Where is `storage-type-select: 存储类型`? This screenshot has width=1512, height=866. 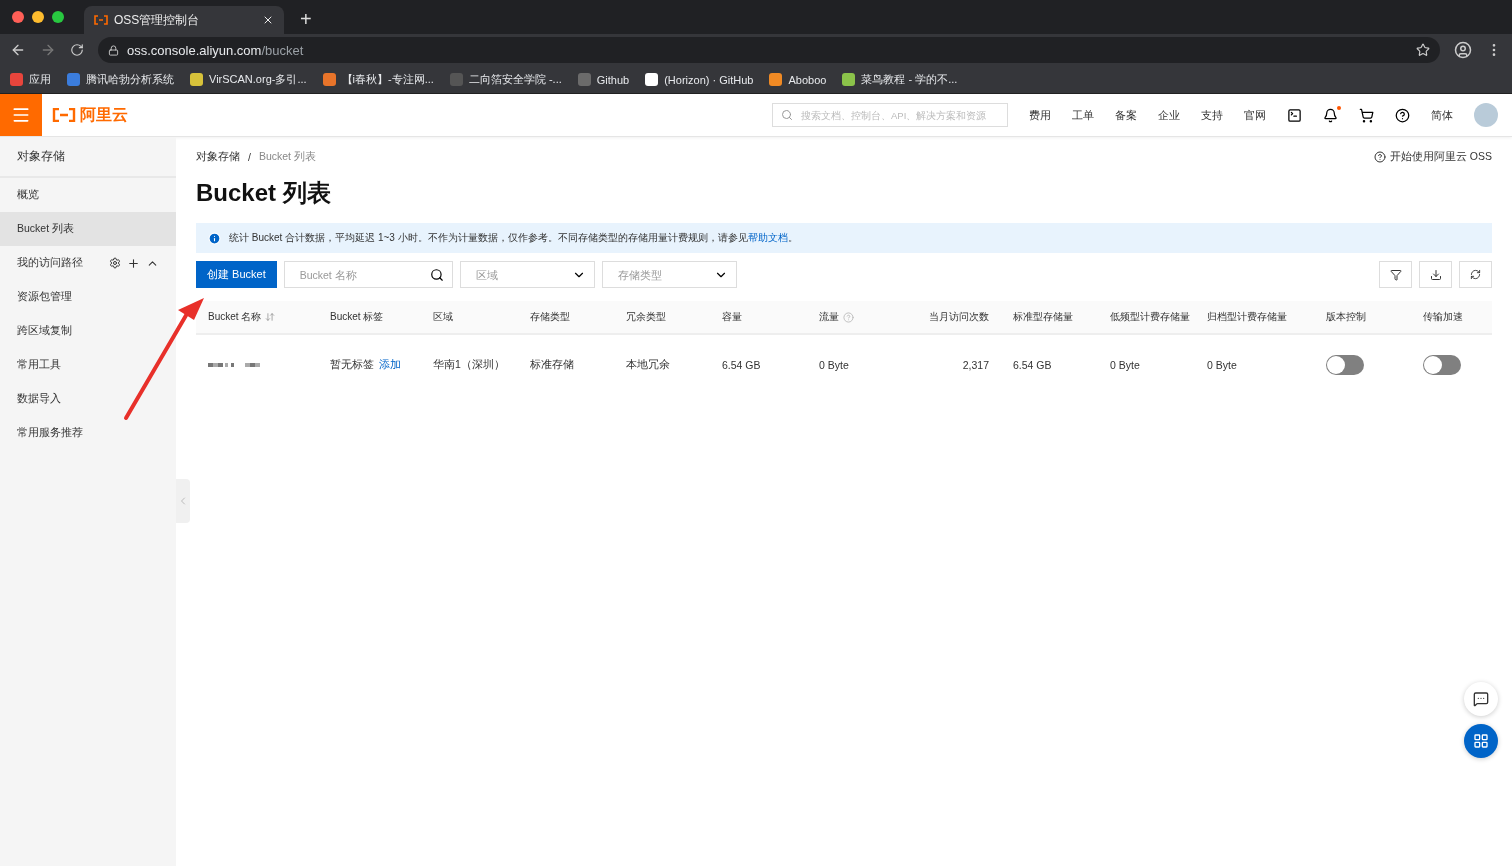 storage-type-select: 存储类型 is located at coordinates (669, 274).